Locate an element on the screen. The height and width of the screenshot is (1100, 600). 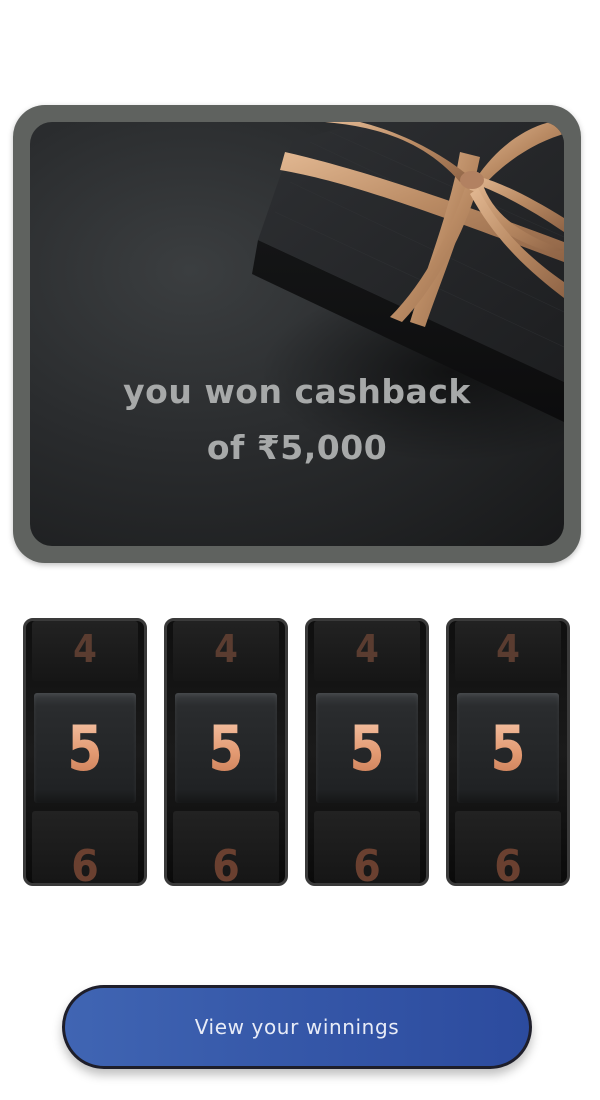
win-message-amount: of ₹5,000 is located at coordinates (297, 447).